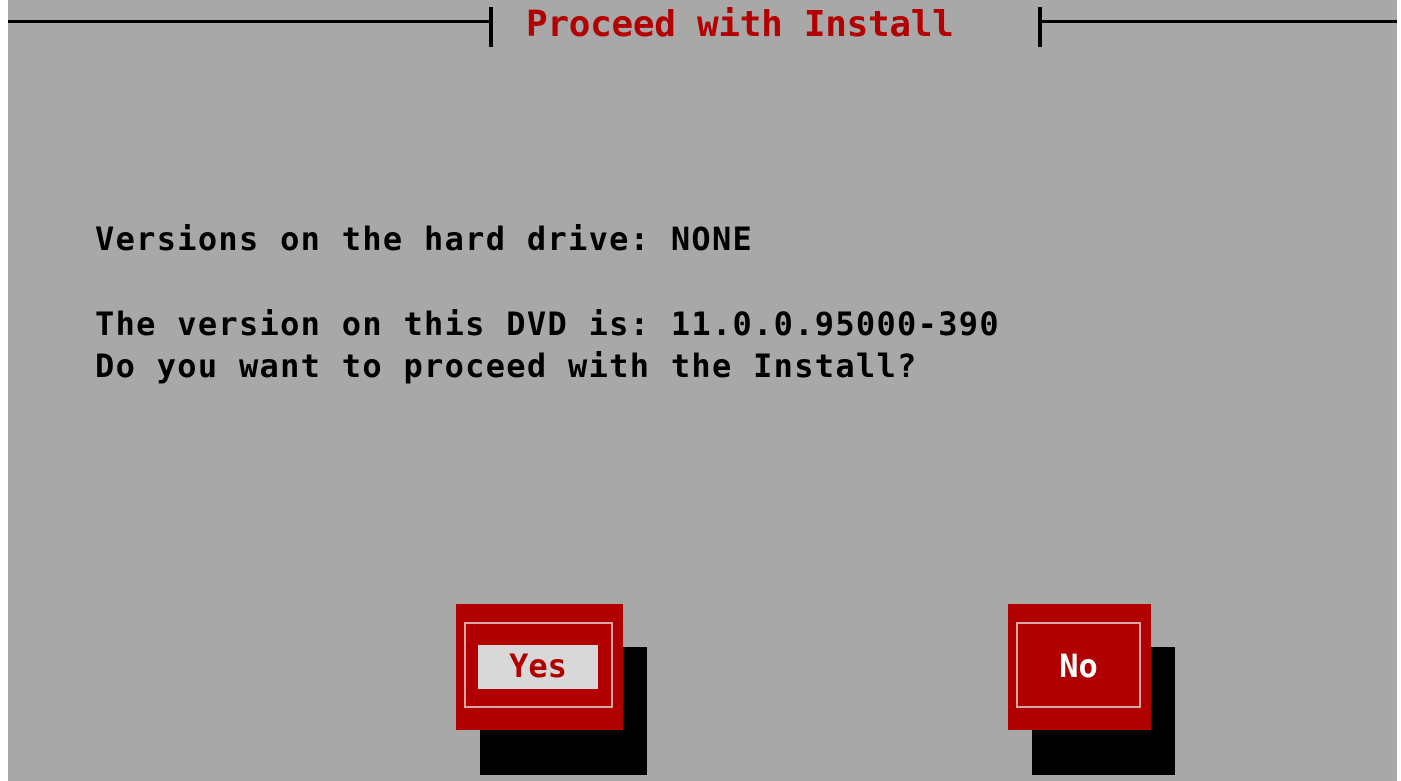  Describe the element at coordinates (1040, 27) in the screenshot. I see `title-bracket-right` at that location.